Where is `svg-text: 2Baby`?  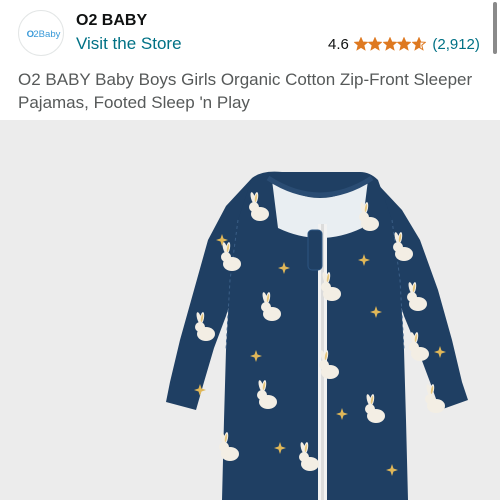 svg-text: 2Baby is located at coordinates (46, 34).